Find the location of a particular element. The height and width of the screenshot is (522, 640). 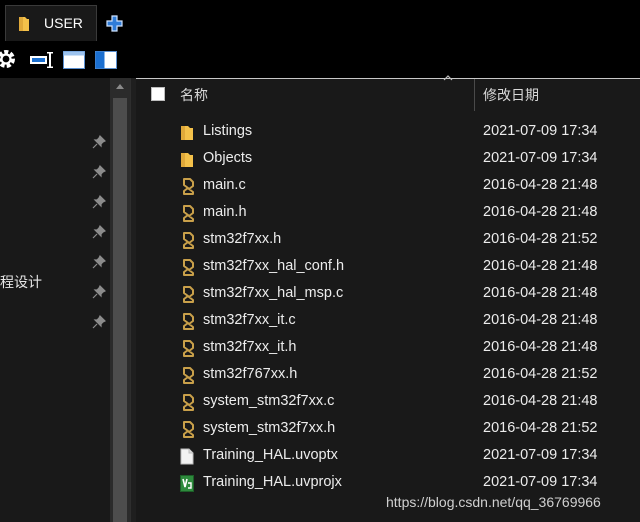

file-row: stm32f7xx.h 2016-04-28 21:52 is located at coordinates (388, 240).